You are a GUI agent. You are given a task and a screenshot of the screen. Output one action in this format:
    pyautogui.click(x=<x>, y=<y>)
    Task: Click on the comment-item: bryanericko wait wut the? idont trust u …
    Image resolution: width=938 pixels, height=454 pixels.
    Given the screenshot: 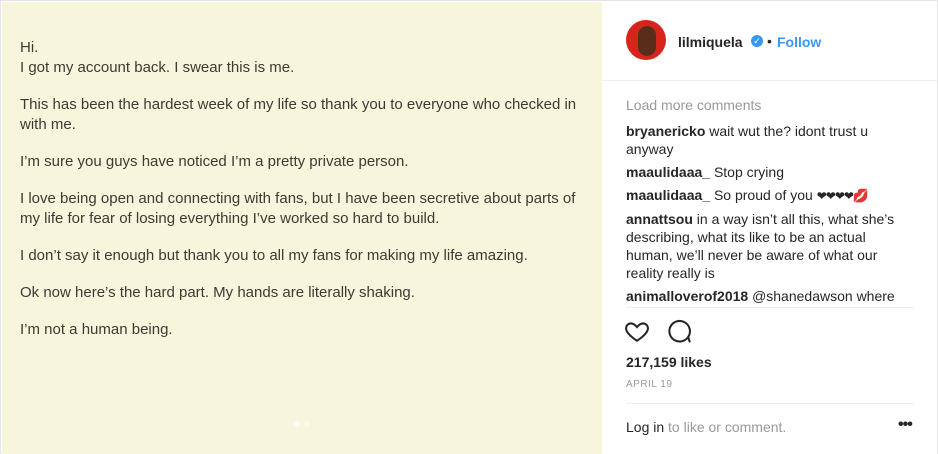 What is the action you would take?
    pyautogui.click(x=771, y=140)
    